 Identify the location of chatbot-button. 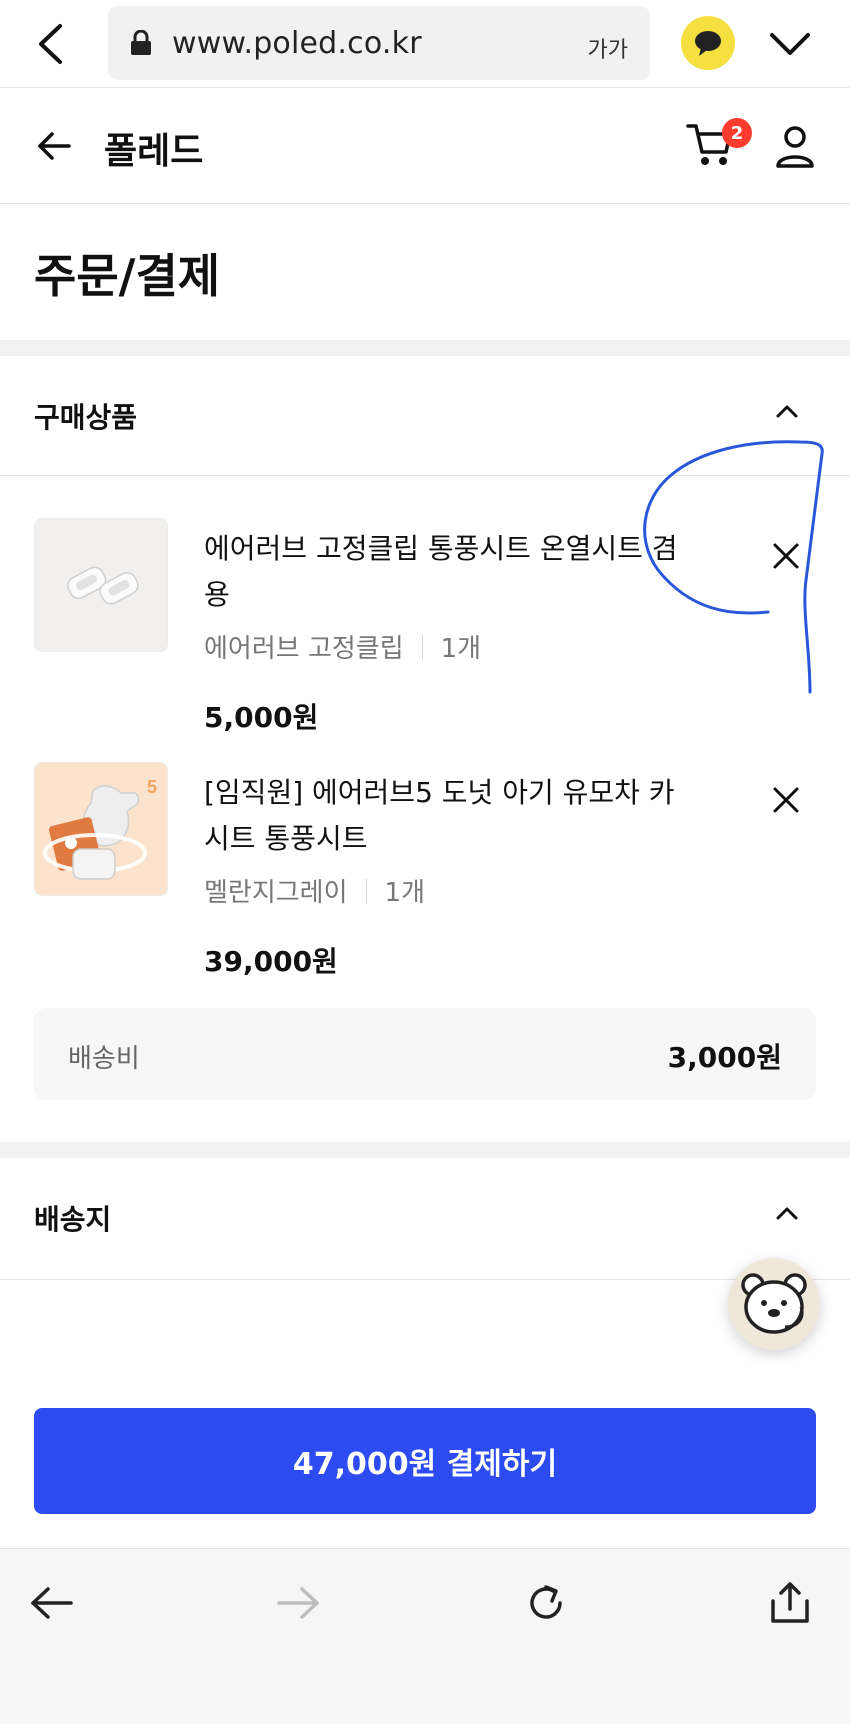
(774, 1304).